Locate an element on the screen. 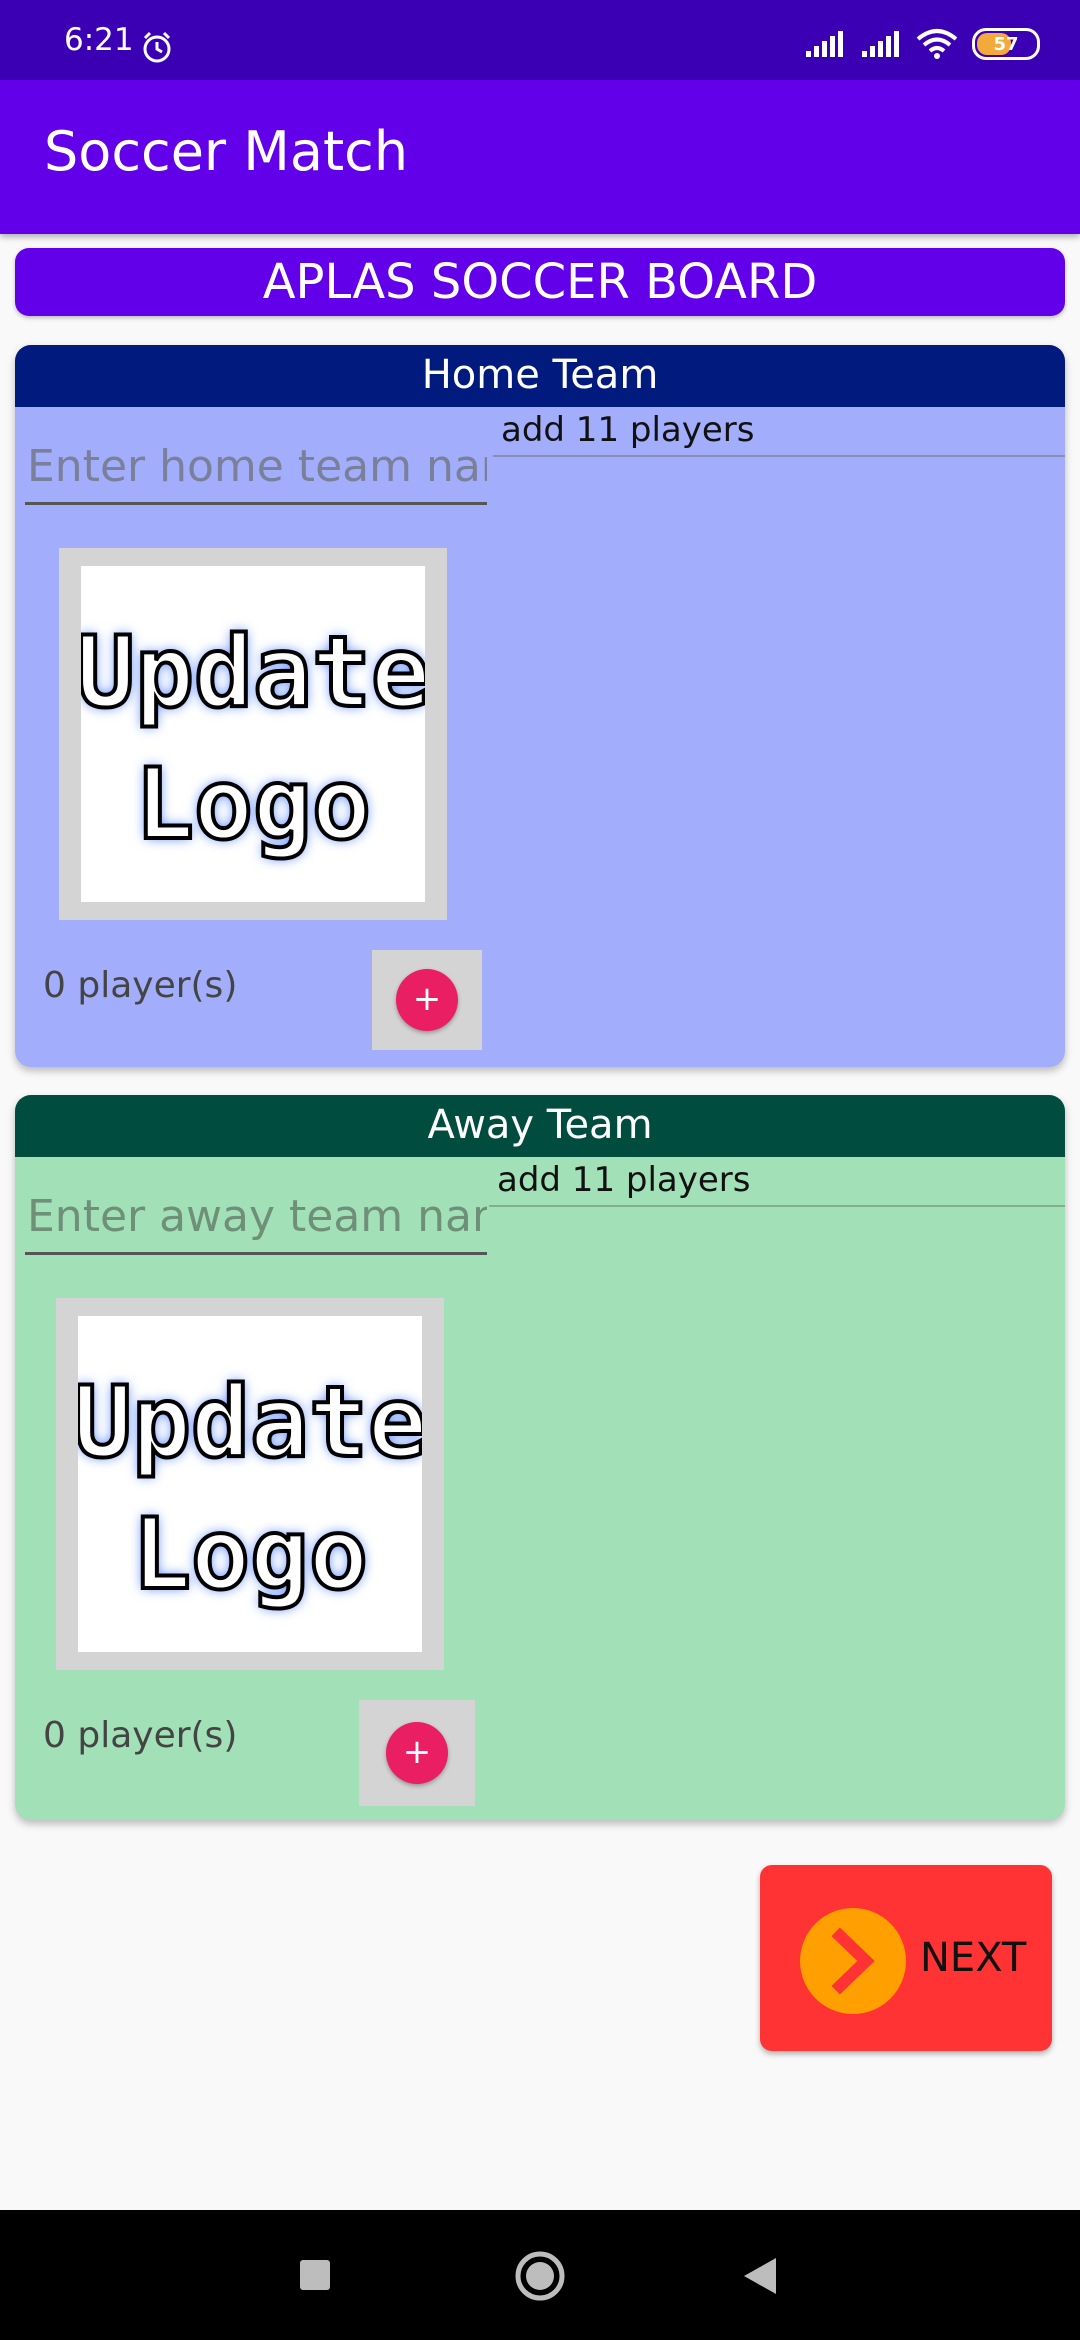 This screenshot has width=1080, height=2340. away-team-name-input is located at coordinates (256, 1217).